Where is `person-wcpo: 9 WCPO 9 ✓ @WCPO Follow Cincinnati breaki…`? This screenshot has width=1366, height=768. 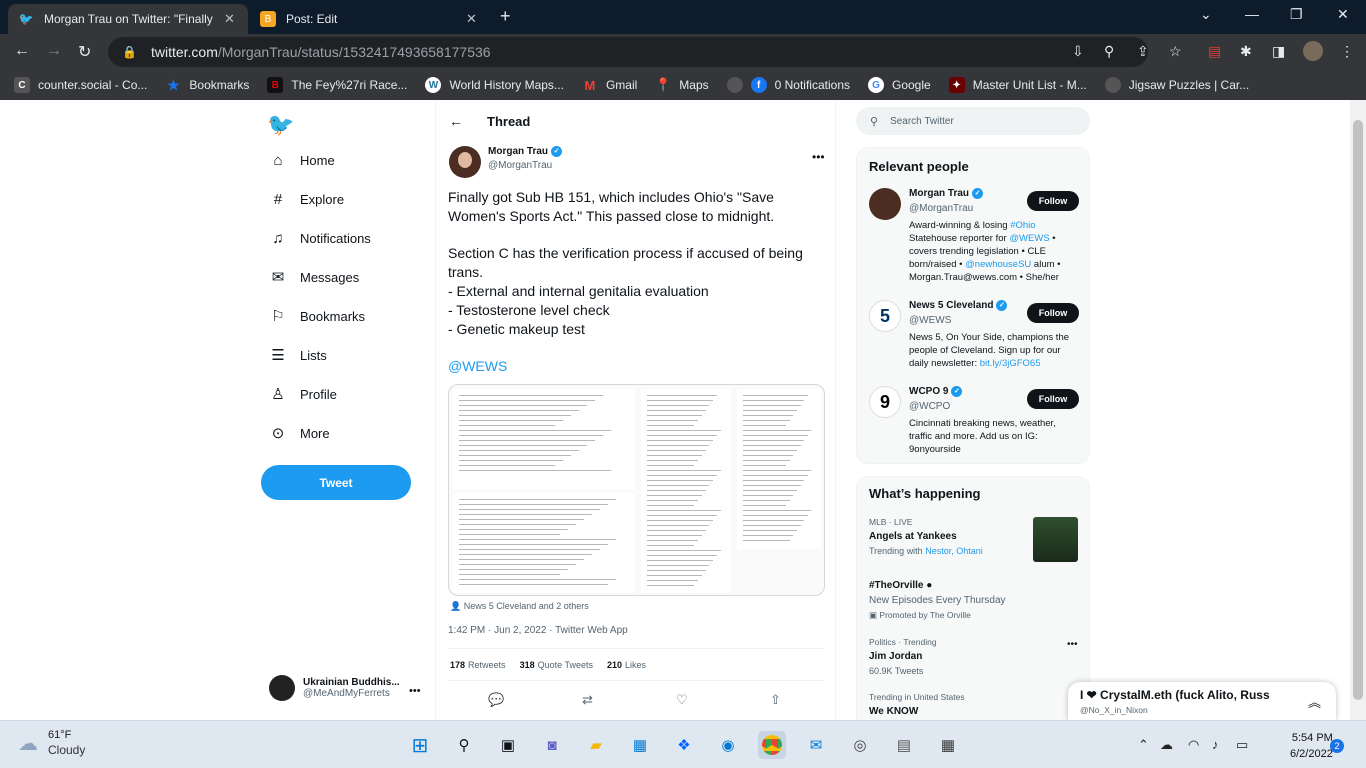 person-wcpo: 9 WCPO 9 ✓ @WCPO Follow Cincinnati breaki… is located at coordinates (975, 421).